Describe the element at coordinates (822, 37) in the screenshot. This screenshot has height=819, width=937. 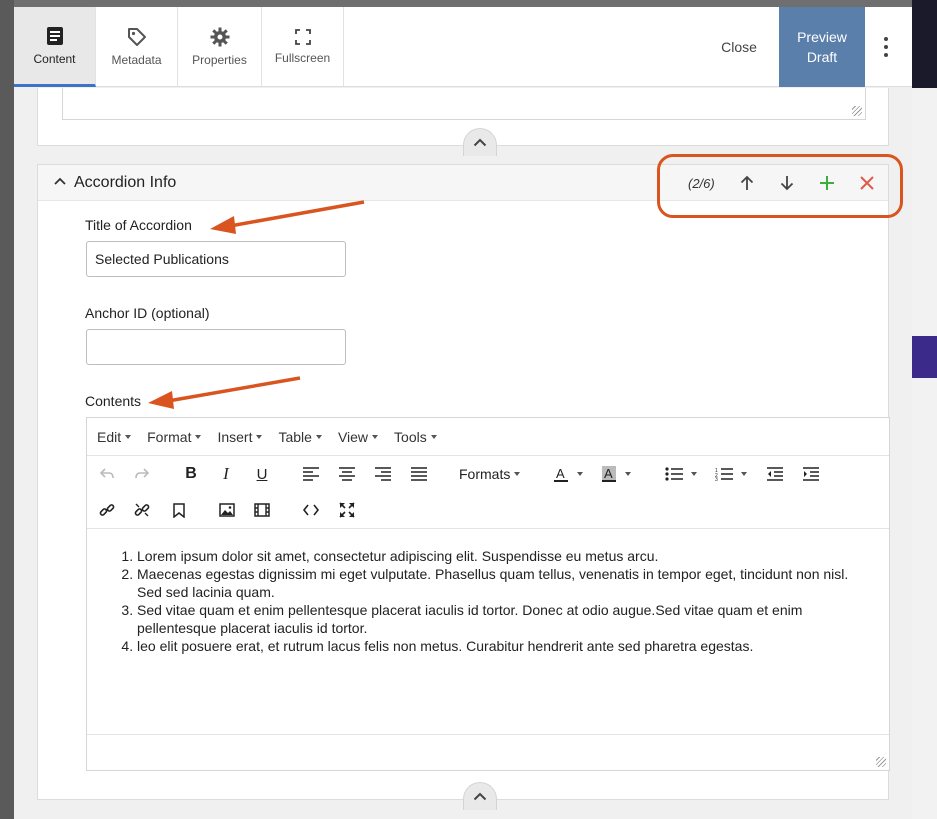
I see `preview-label-line1: Preview` at that location.